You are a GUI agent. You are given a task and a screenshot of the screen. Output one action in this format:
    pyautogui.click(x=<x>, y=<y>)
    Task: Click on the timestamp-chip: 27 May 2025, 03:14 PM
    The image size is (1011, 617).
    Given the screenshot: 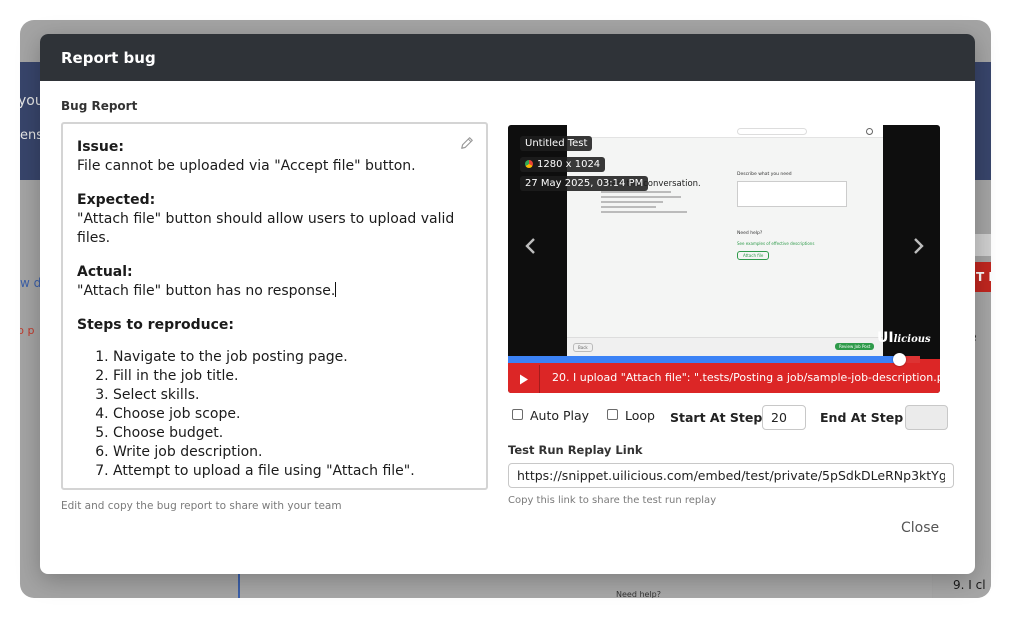 What is the action you would take?
    pyautogui.click(x=584, y=183)
    